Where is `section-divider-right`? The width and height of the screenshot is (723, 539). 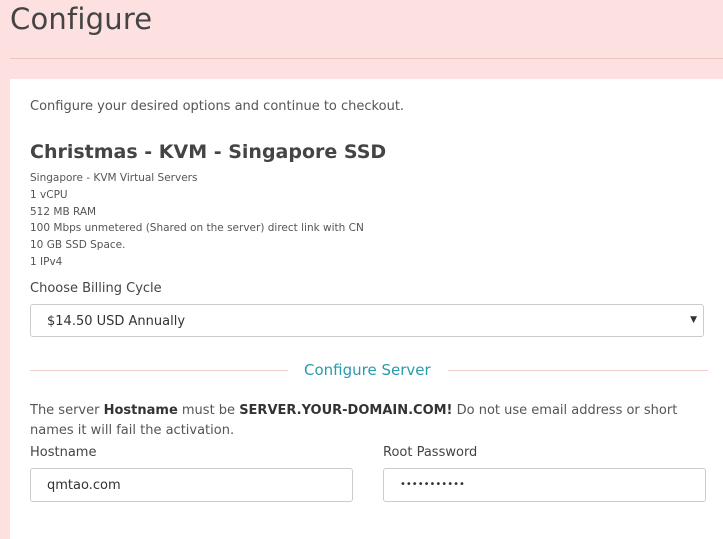
section-divider-right is located at coordinates (578, 370).